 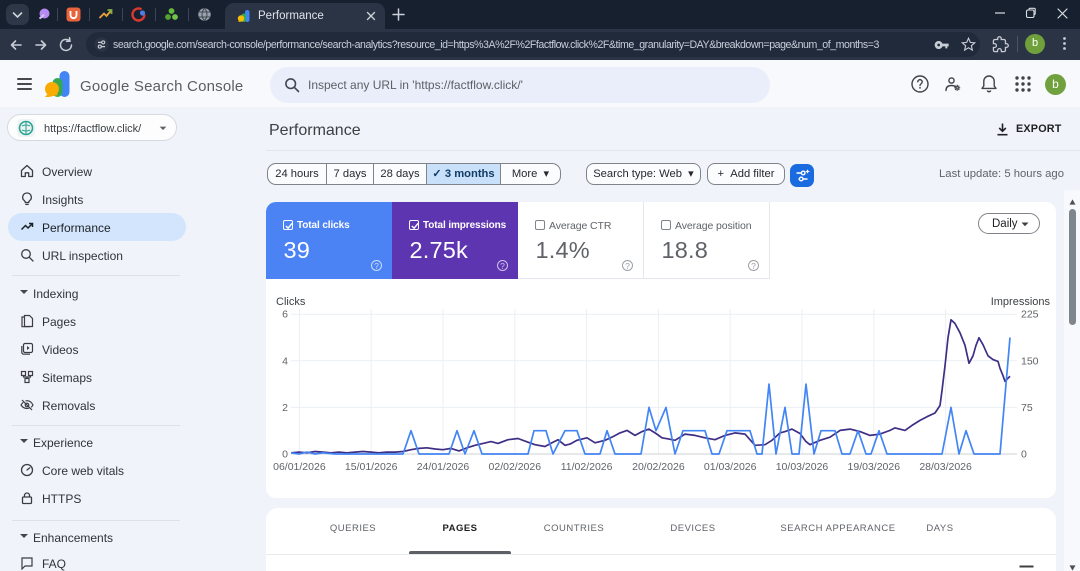 I want to click on svg-text: 06/01/2026, so click(x=299, y=467).